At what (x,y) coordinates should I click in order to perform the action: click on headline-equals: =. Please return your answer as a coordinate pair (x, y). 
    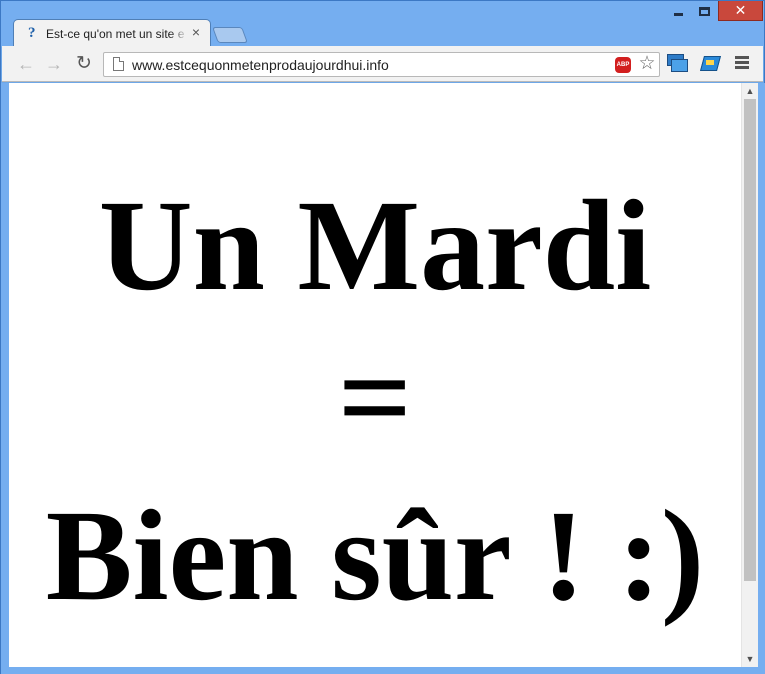
    Looking at the image, I should click on (375, 398).